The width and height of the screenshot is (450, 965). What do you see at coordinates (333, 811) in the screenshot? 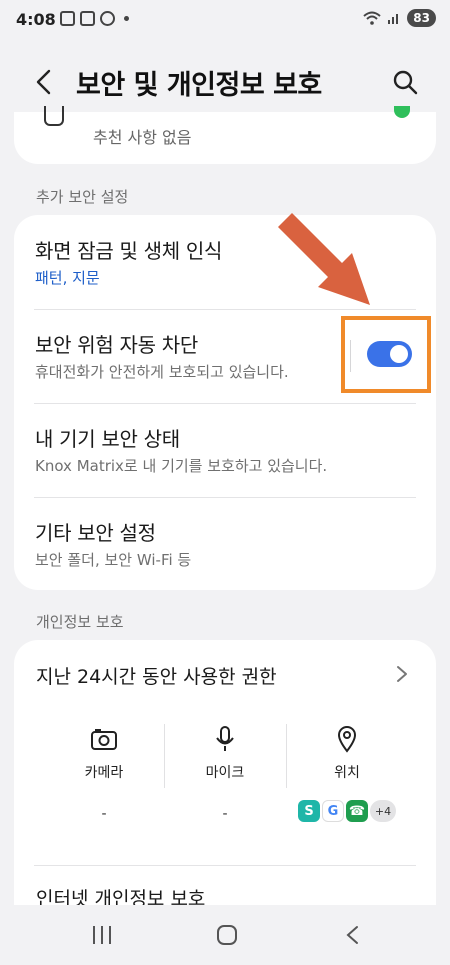
I see `app-icon-google: G` at bounding box center [333, 811].